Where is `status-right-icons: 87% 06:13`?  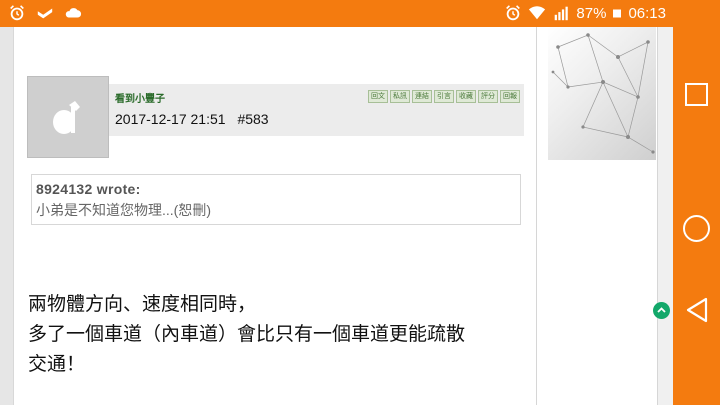
status-right-icons: 87% 06:13 is located at coordinates (585, 13).